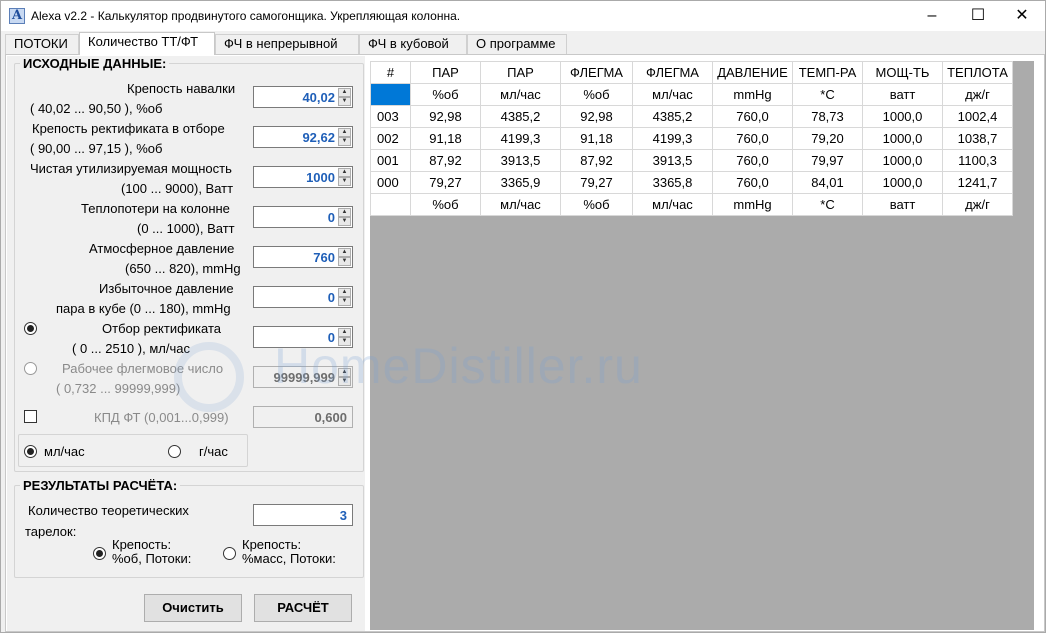 The image size is (1046, 633). I want to click on tab-about: О программе, so click(517, 44).